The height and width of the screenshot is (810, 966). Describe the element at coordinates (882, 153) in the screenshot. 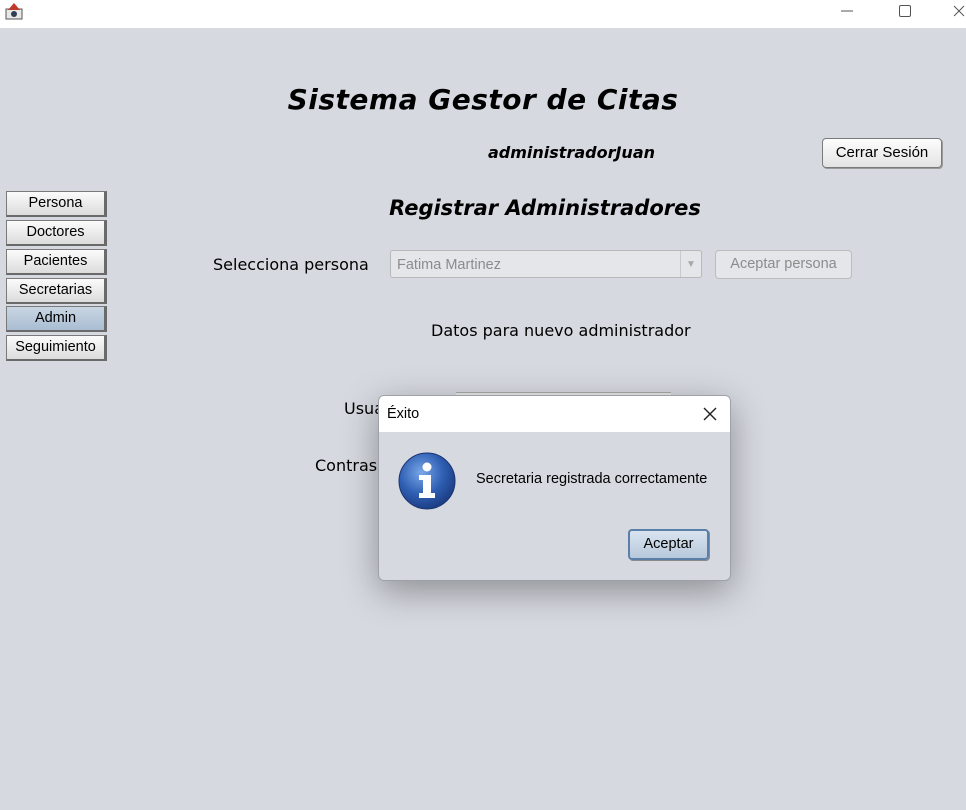

I see `logout-button: Cerrar Sesión` at that location.